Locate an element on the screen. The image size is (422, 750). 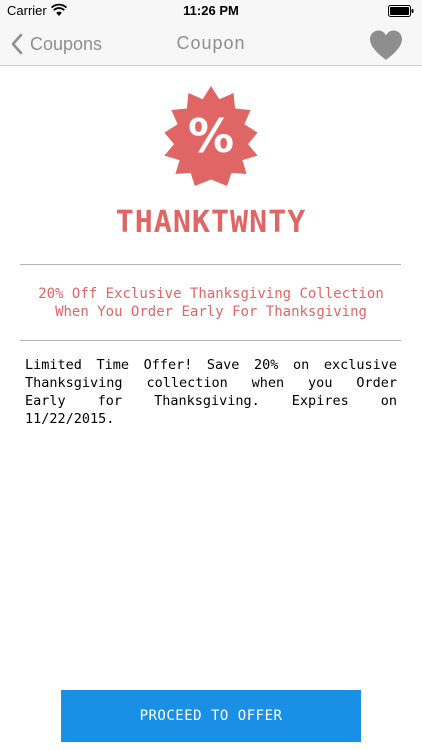
page-title: Coupon is located at coordinates (211, 43).